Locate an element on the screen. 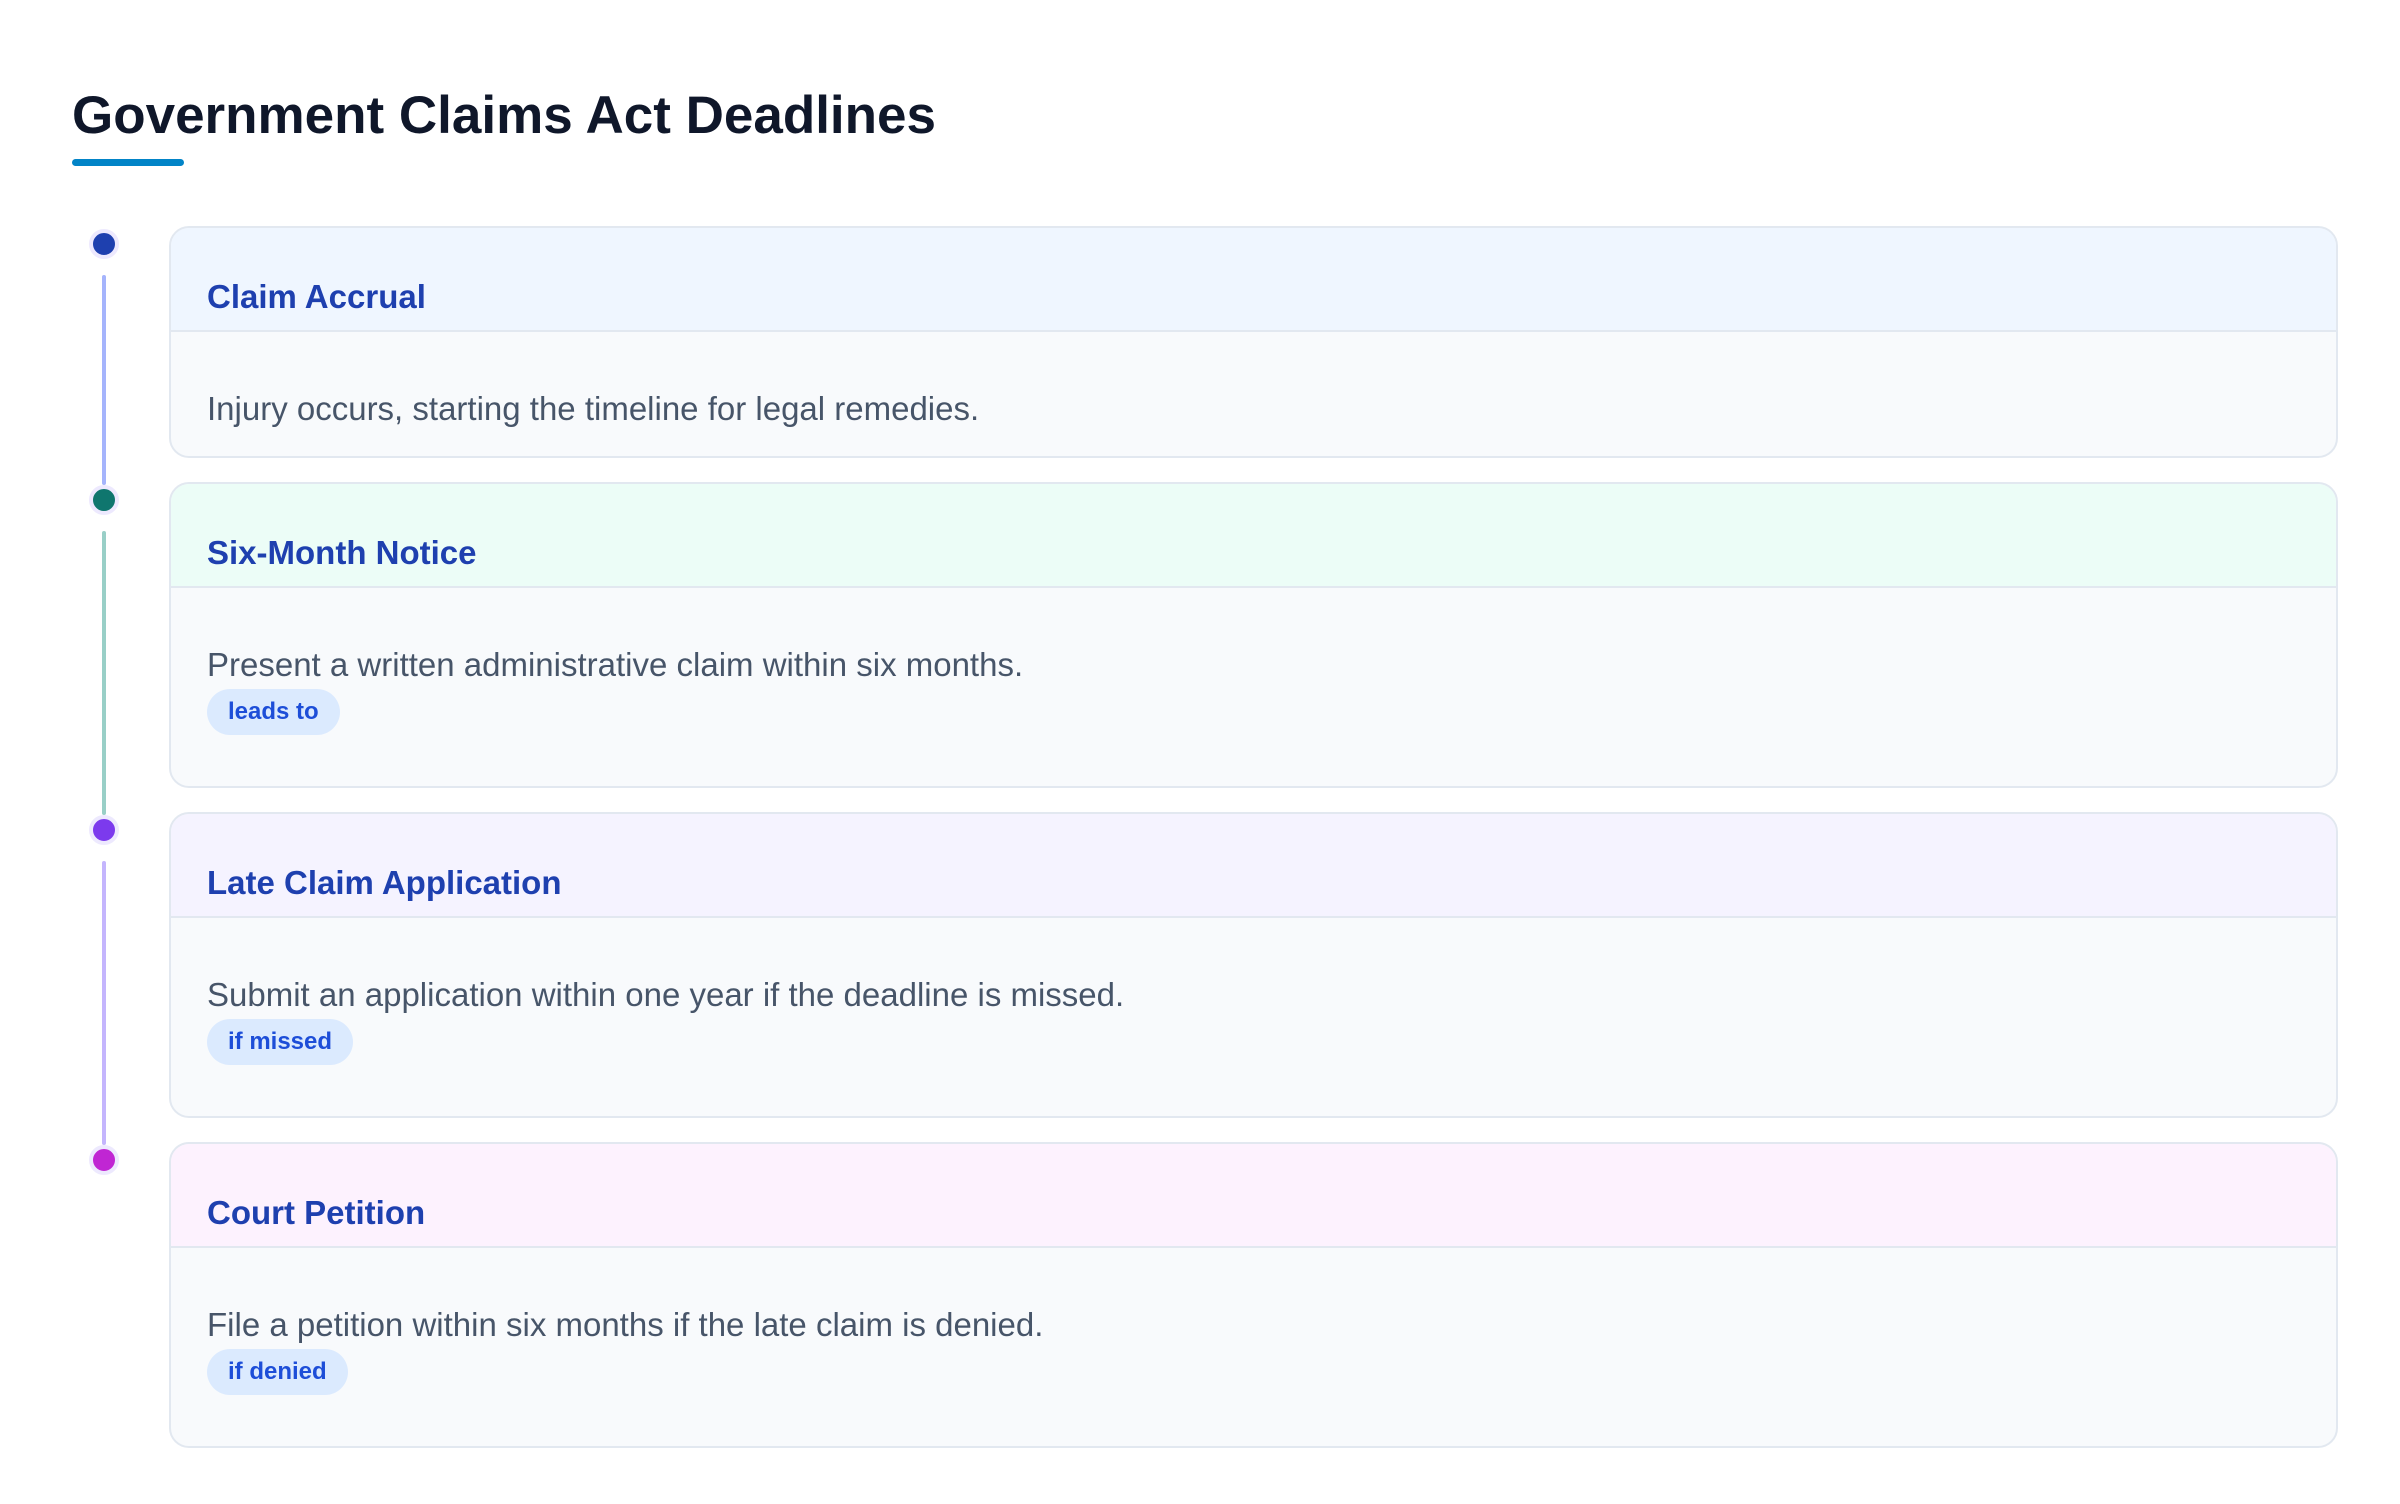 This screenshot has width=2400, height=1504. step-header: Six-Month Notice is located at coordinates (1253, 536).